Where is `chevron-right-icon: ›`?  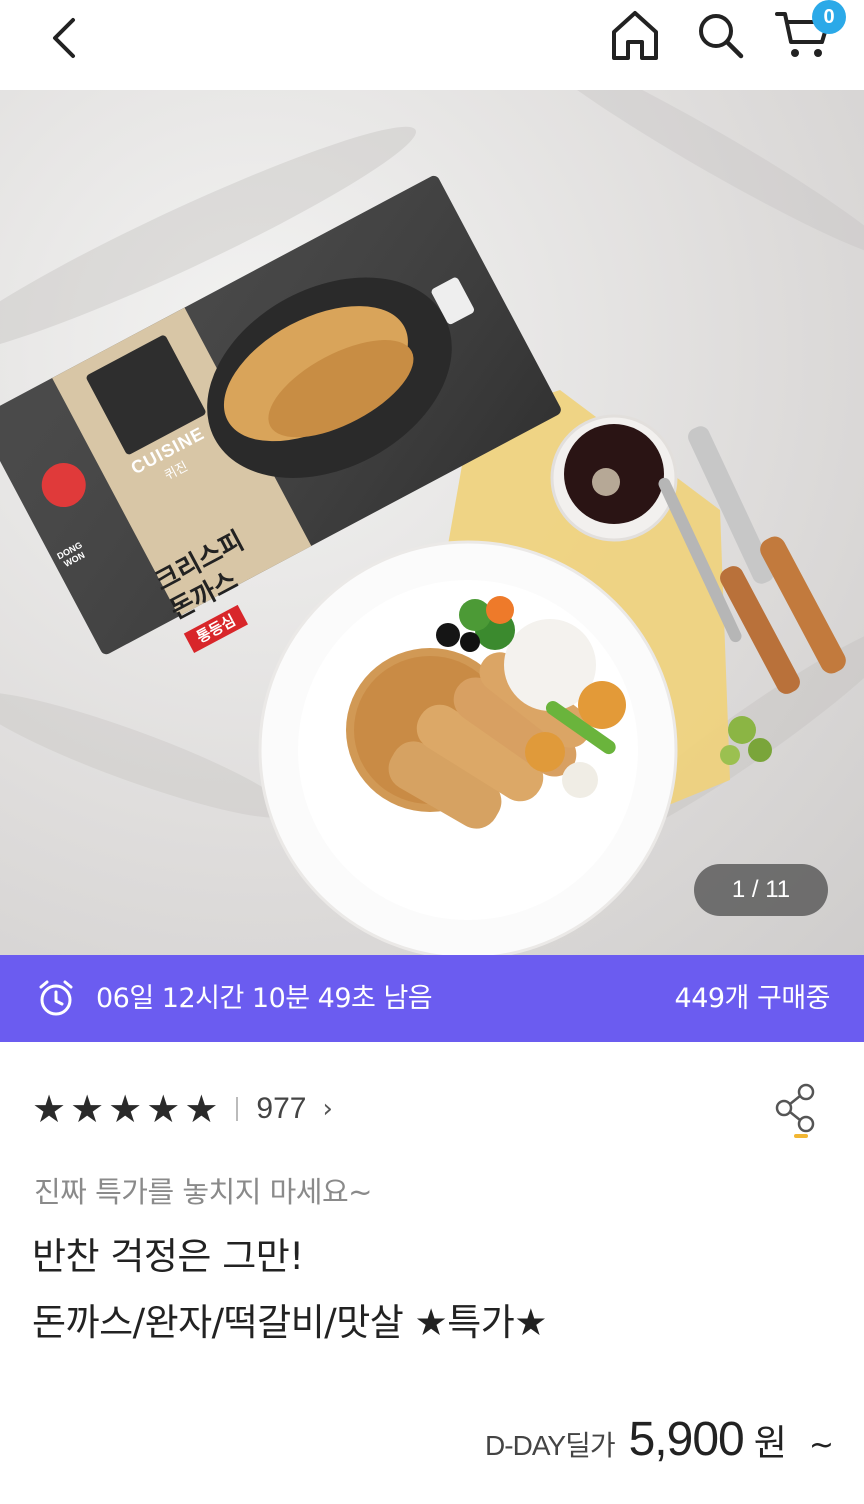 chevron-right-icon: › is located at coordinates (327, 1109).